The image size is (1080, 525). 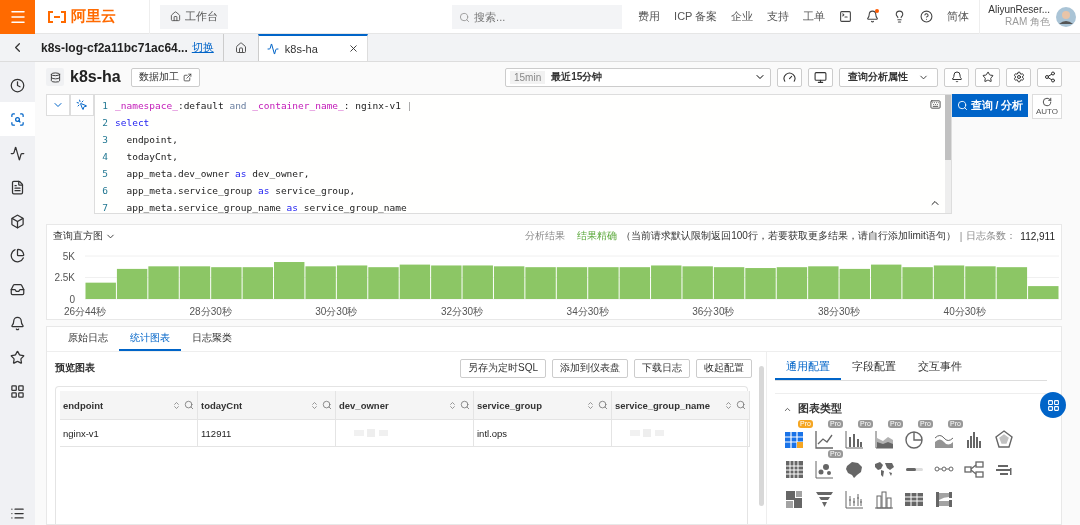 I want to click on result-tab: 统计图表, so click(x=150, y=339).